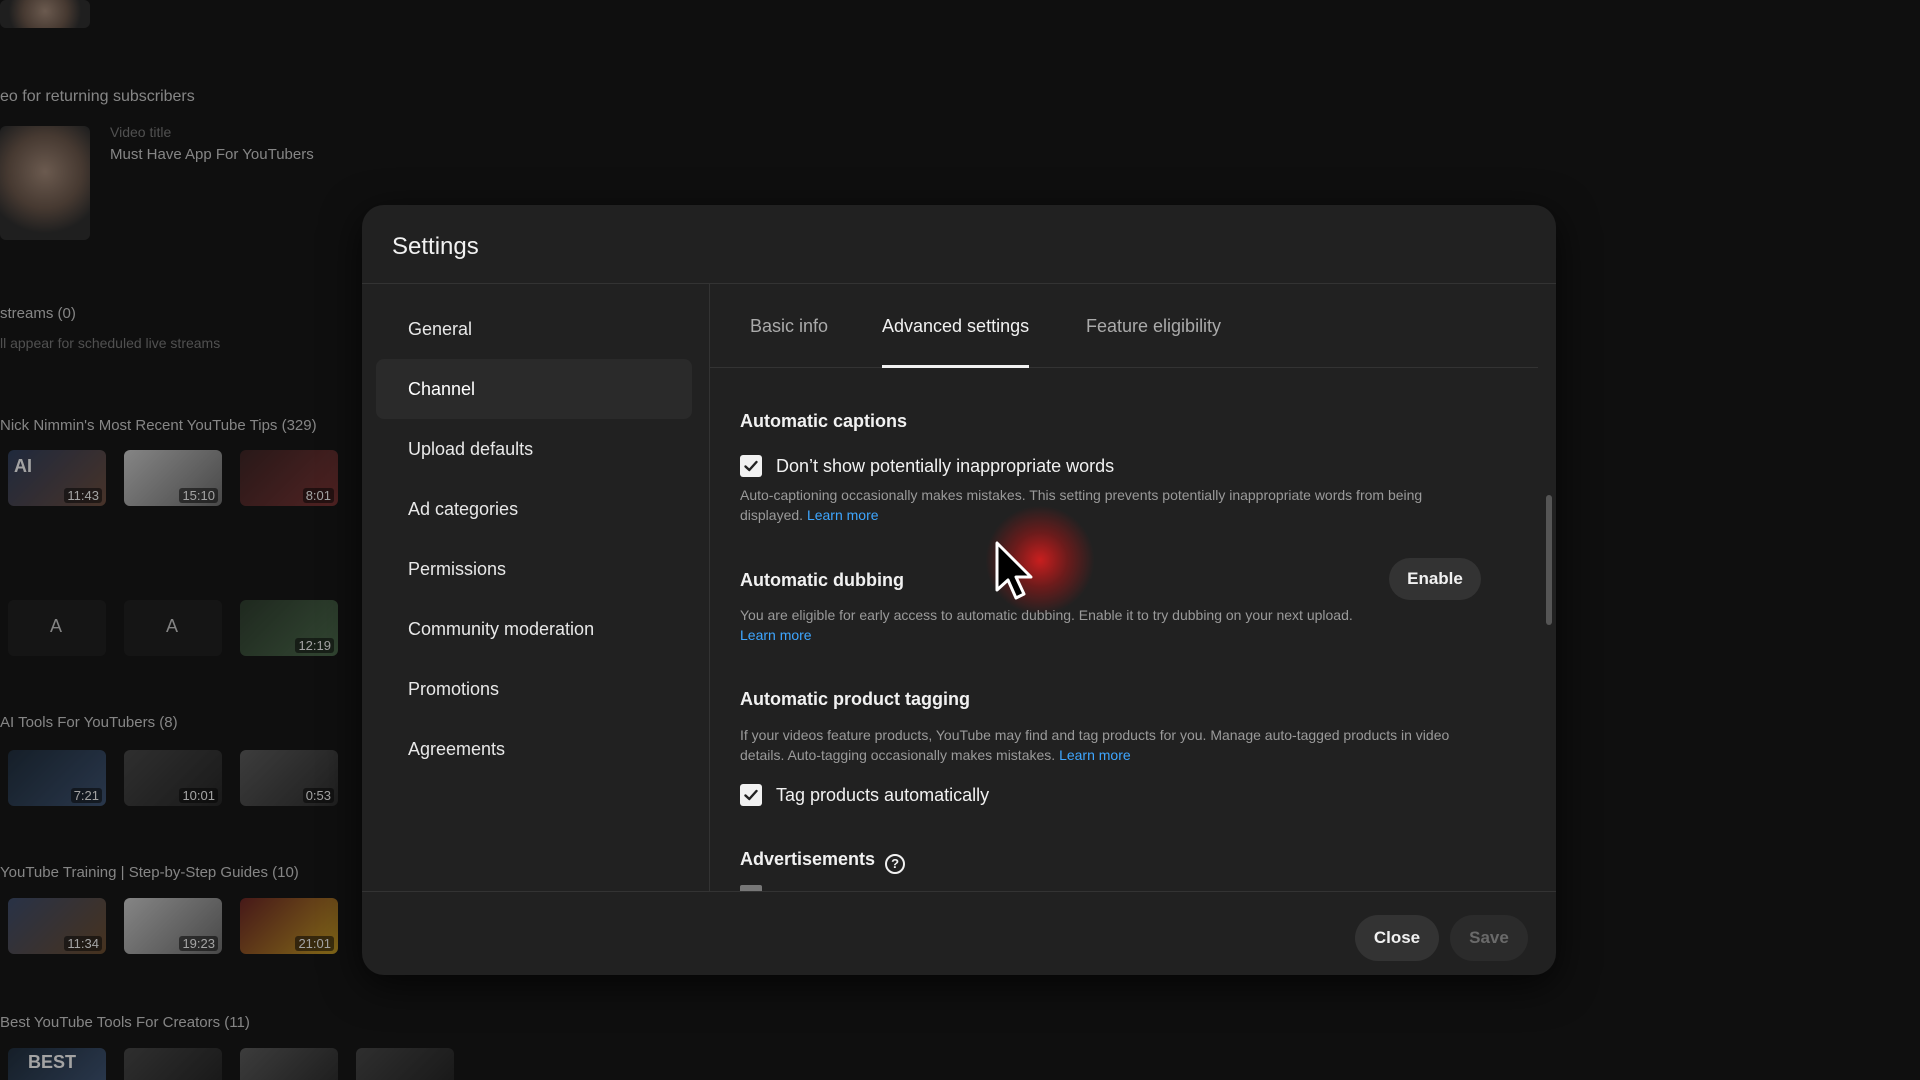  I want to click on video-thumbnail: 12:19, so click(289, 628).